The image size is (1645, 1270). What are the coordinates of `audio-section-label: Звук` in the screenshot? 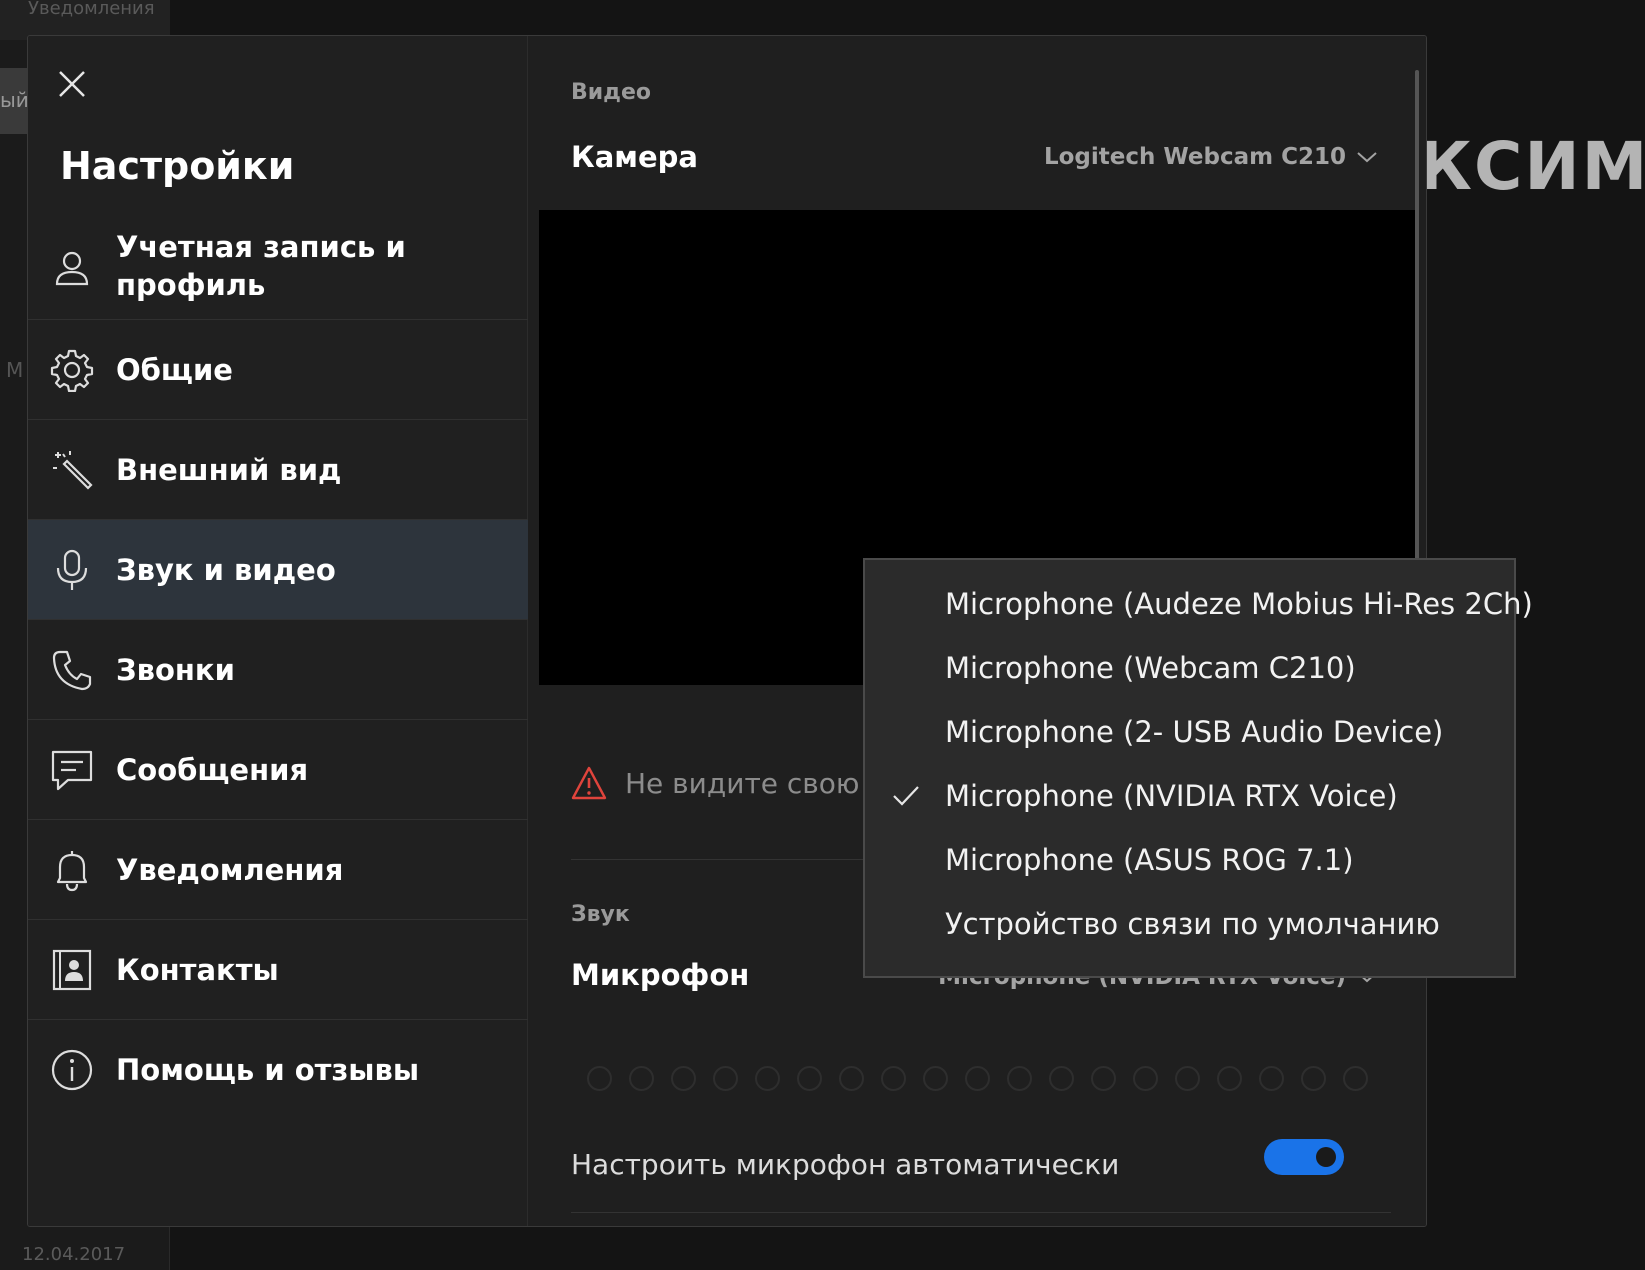 It's located at (600, 914).